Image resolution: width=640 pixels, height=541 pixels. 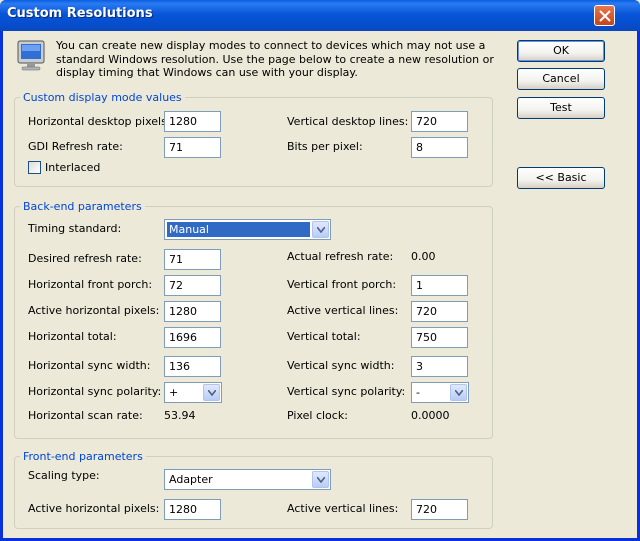 What do you see at coordinates (604, 15) in the screenshot?
I see `close-button` at bounding box center [604, 15].